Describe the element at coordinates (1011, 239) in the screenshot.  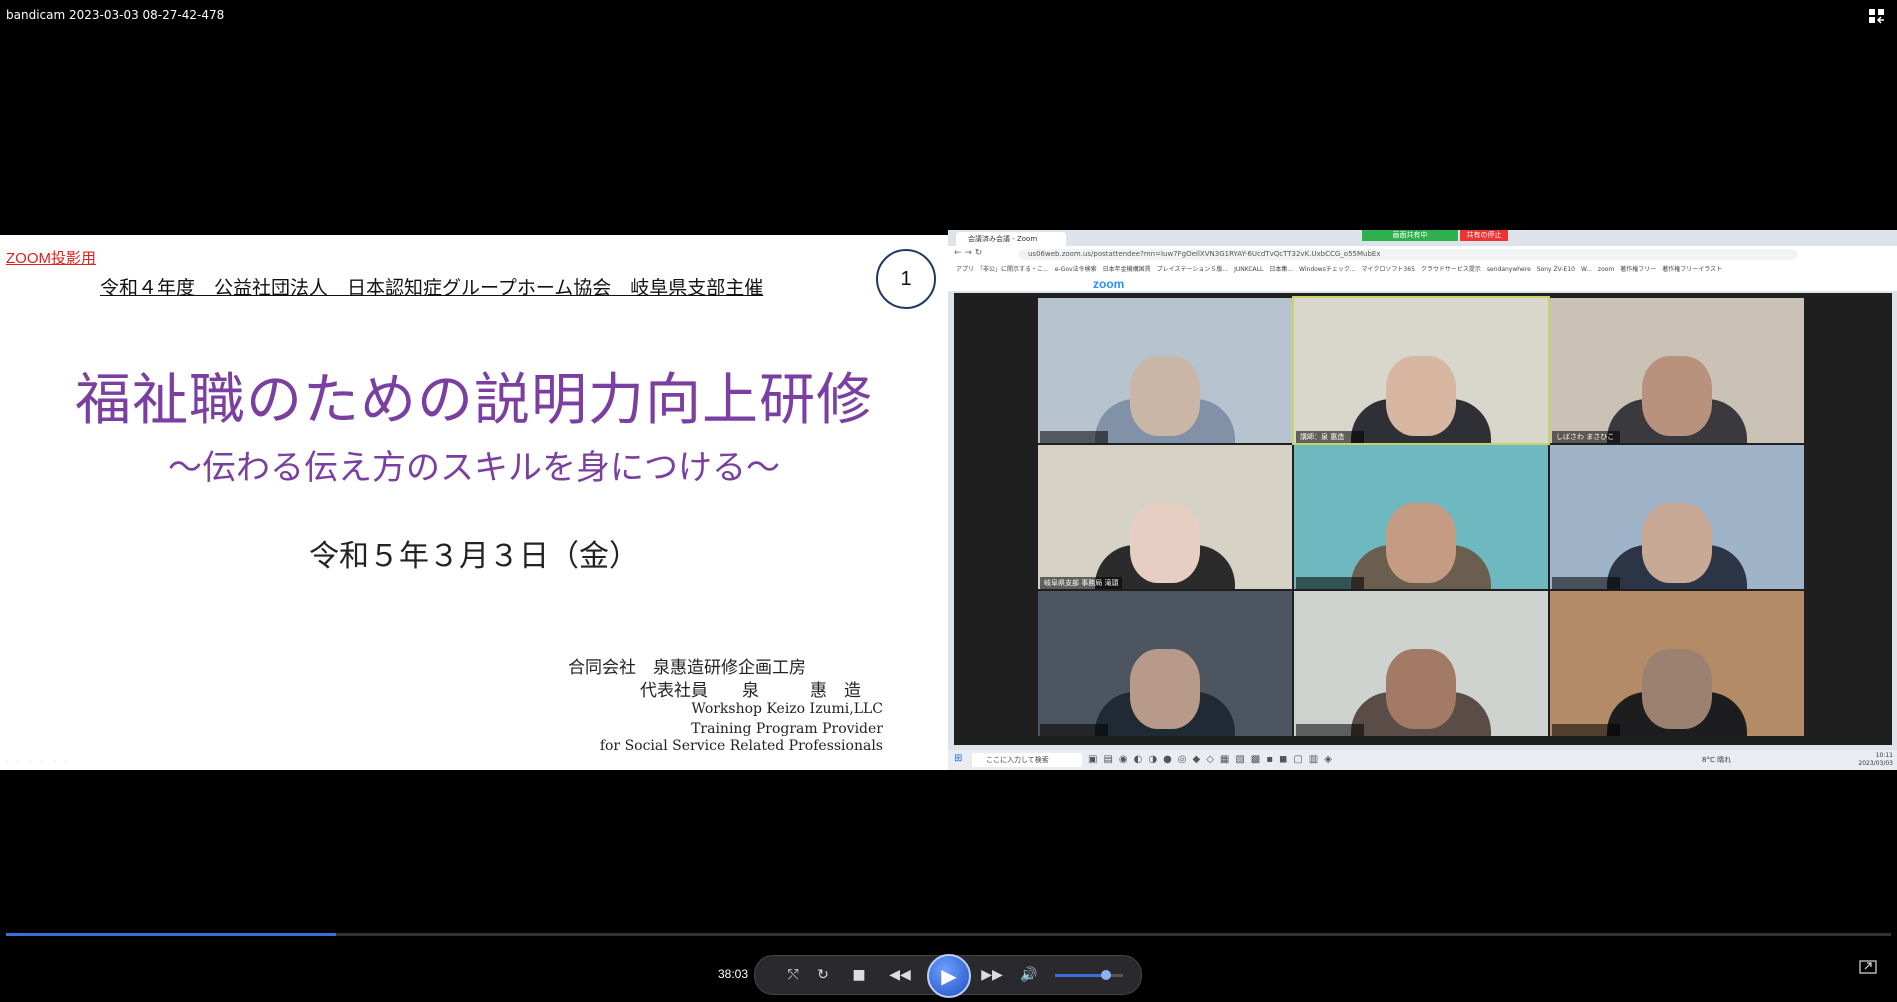
I see `browser-tab: 会議済み会議 - Zoom` at that location.